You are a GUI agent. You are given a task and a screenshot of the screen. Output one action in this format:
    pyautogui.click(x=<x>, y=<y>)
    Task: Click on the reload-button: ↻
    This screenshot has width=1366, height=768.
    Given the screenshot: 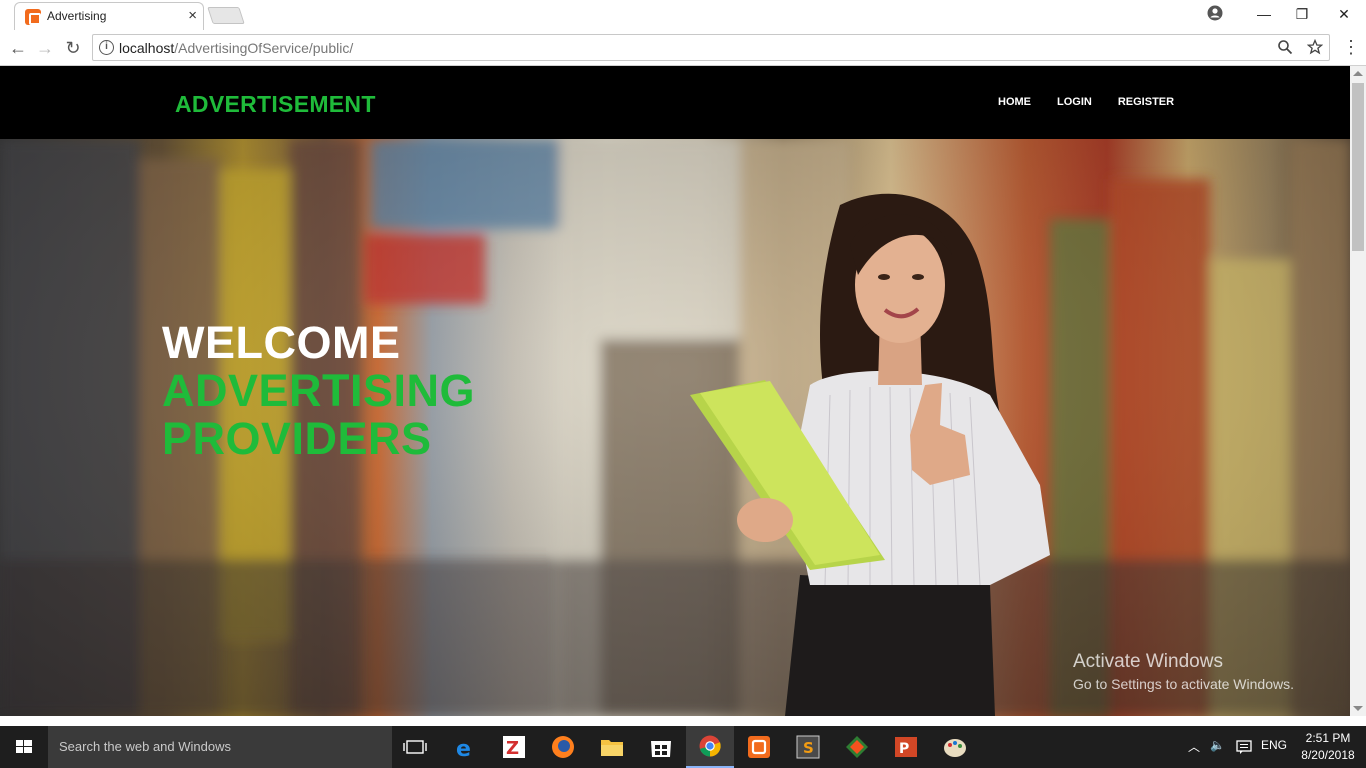 What is the action you would take?
    pyautogui.click(x=73, y=48)
    